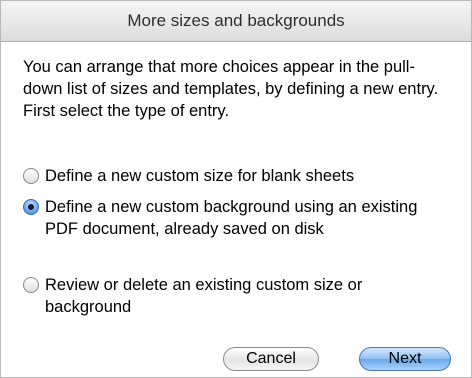 The width and height of the screenshot is (472, 378). I want to click on cancel-button: Cancel, so click(271, 359).